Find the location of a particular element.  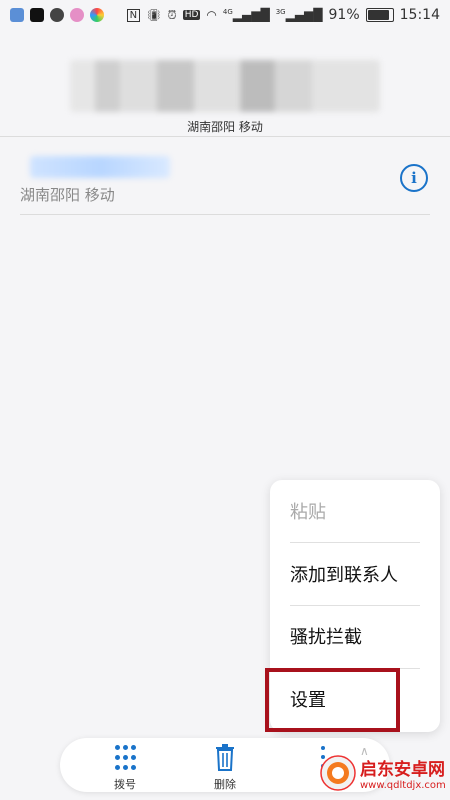

menu-item-paste: 粘贴 is located at coordinates (356, 513).